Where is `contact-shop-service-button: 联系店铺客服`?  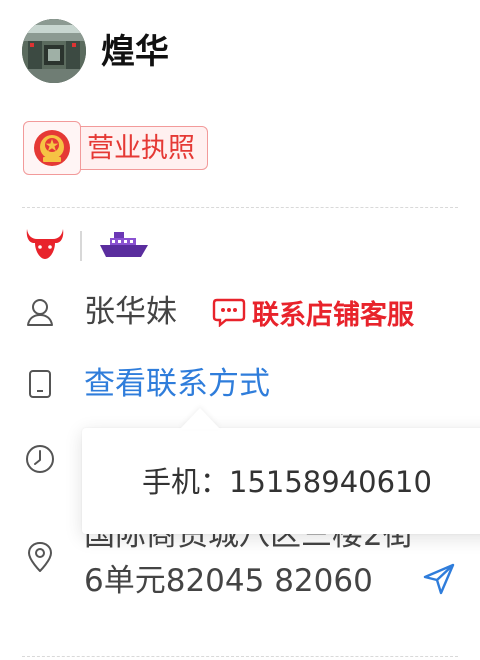 contact-shop-service-button: 联系店铺客服 is located at coordinates (313, 312).